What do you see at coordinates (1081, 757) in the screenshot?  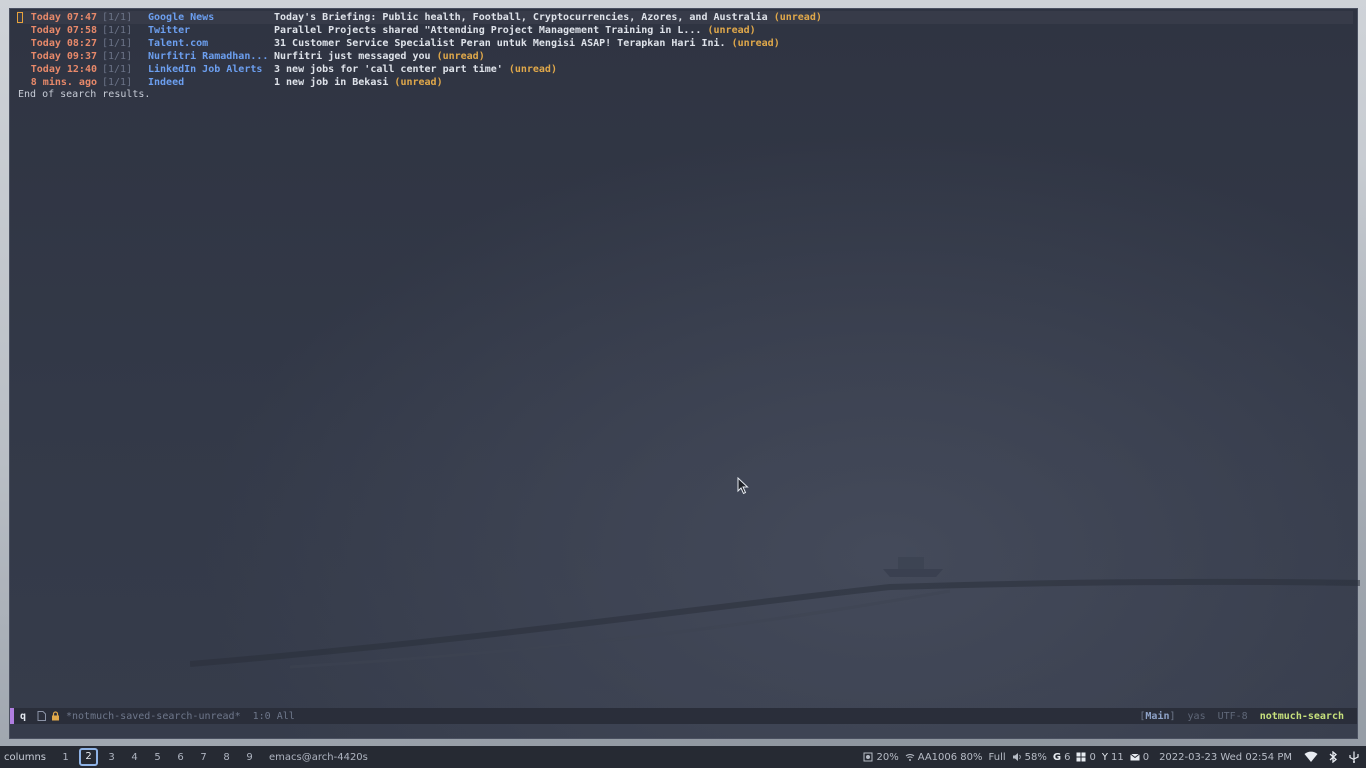 I see `windows-icon` at bounding box center [1081, 757].